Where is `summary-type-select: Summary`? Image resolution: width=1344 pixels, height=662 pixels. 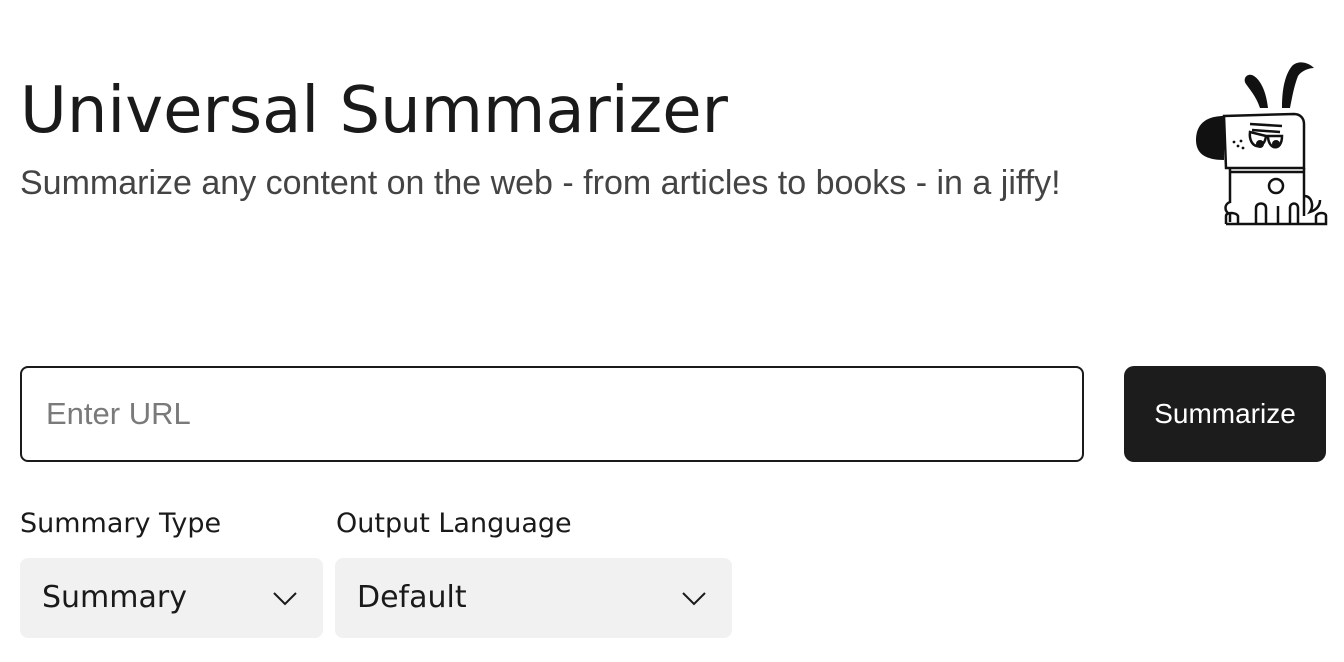 summary-type-select: Summary is located at coordinates (171, 598).